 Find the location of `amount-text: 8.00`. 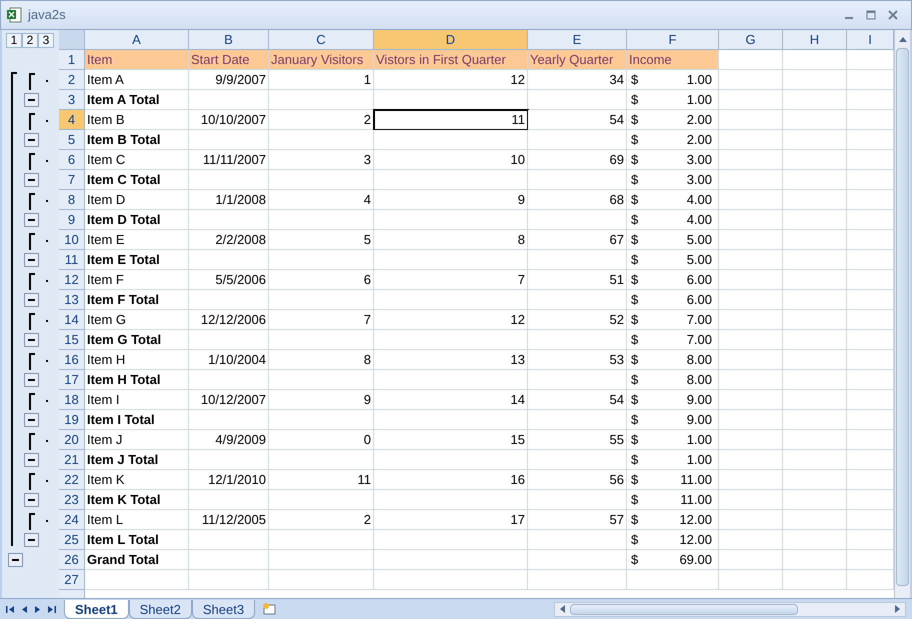

amount-text: 8.00 is located at coordinates (699, 359).